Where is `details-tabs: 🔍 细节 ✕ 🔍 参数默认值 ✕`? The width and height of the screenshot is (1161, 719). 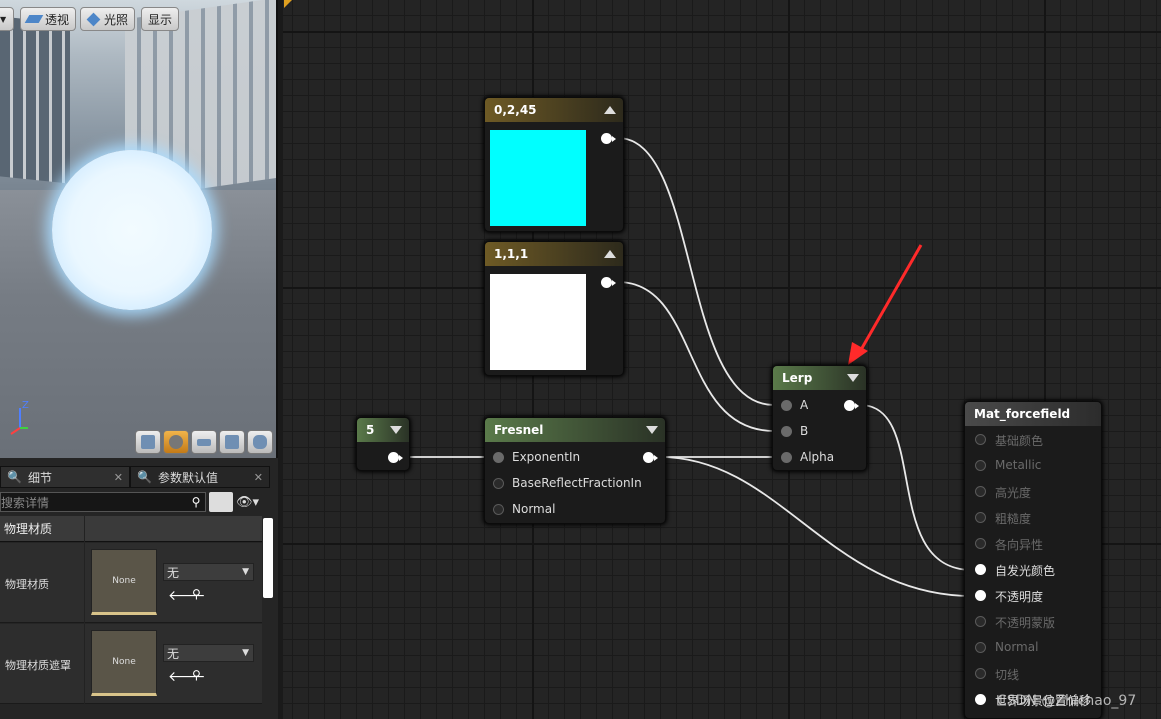
details-tabs: 🔍 细节 ✕ 🔍 参数默认值 ✕ is located at coordinates (139, 477).